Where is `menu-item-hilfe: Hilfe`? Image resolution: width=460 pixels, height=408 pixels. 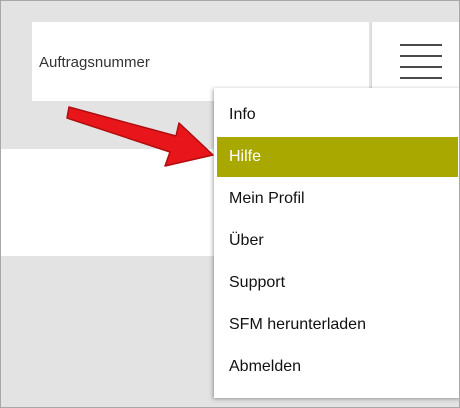
menu-item-hilfe: Hilfe is located at coordinates (337, 157).